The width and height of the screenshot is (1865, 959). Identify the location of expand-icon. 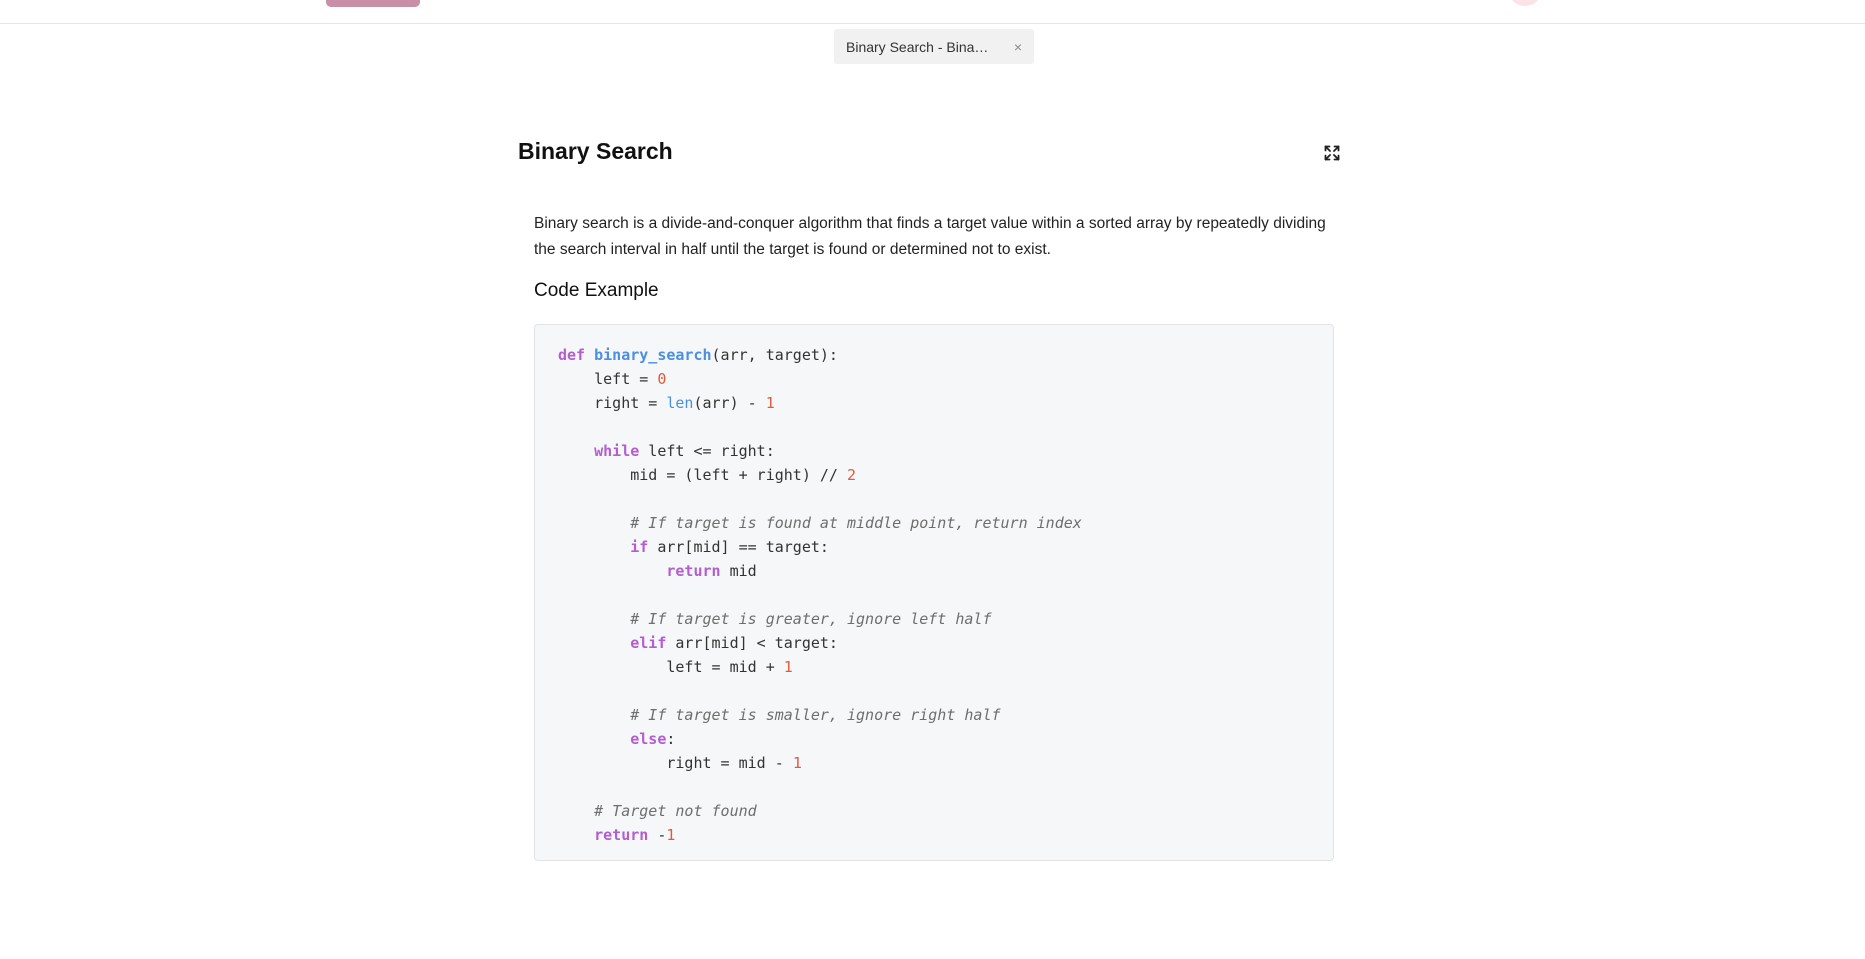
(1332, 153).